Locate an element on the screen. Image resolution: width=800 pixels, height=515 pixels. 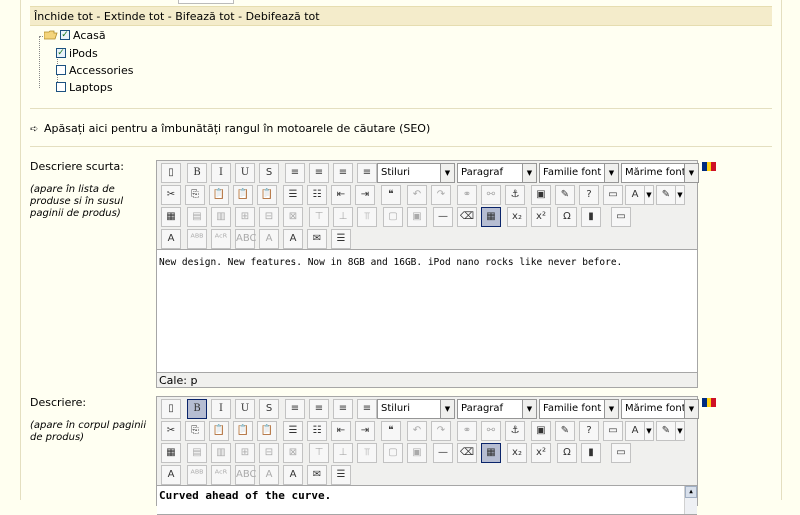
paste-icon: 📋 is located at coordinates (219, 195).